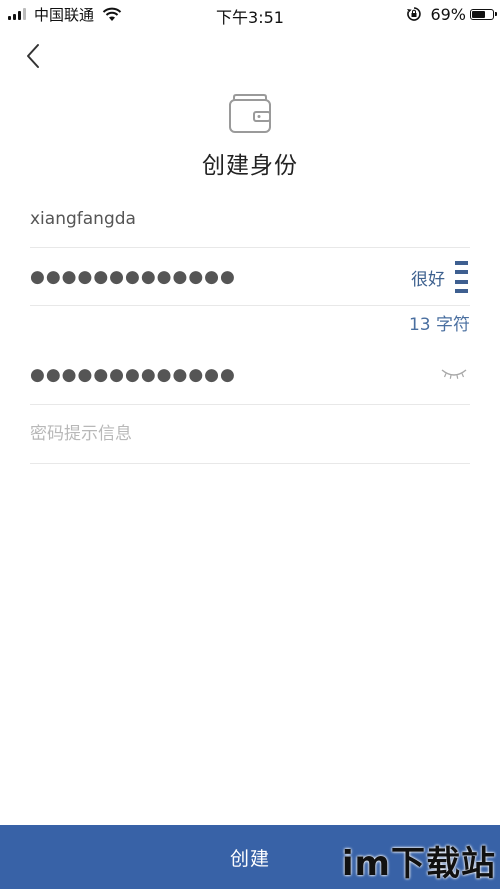 Image resolution: width=500 pixels, height=889 pixels. I want to click on chevron-left-icon, so click(33, 56).